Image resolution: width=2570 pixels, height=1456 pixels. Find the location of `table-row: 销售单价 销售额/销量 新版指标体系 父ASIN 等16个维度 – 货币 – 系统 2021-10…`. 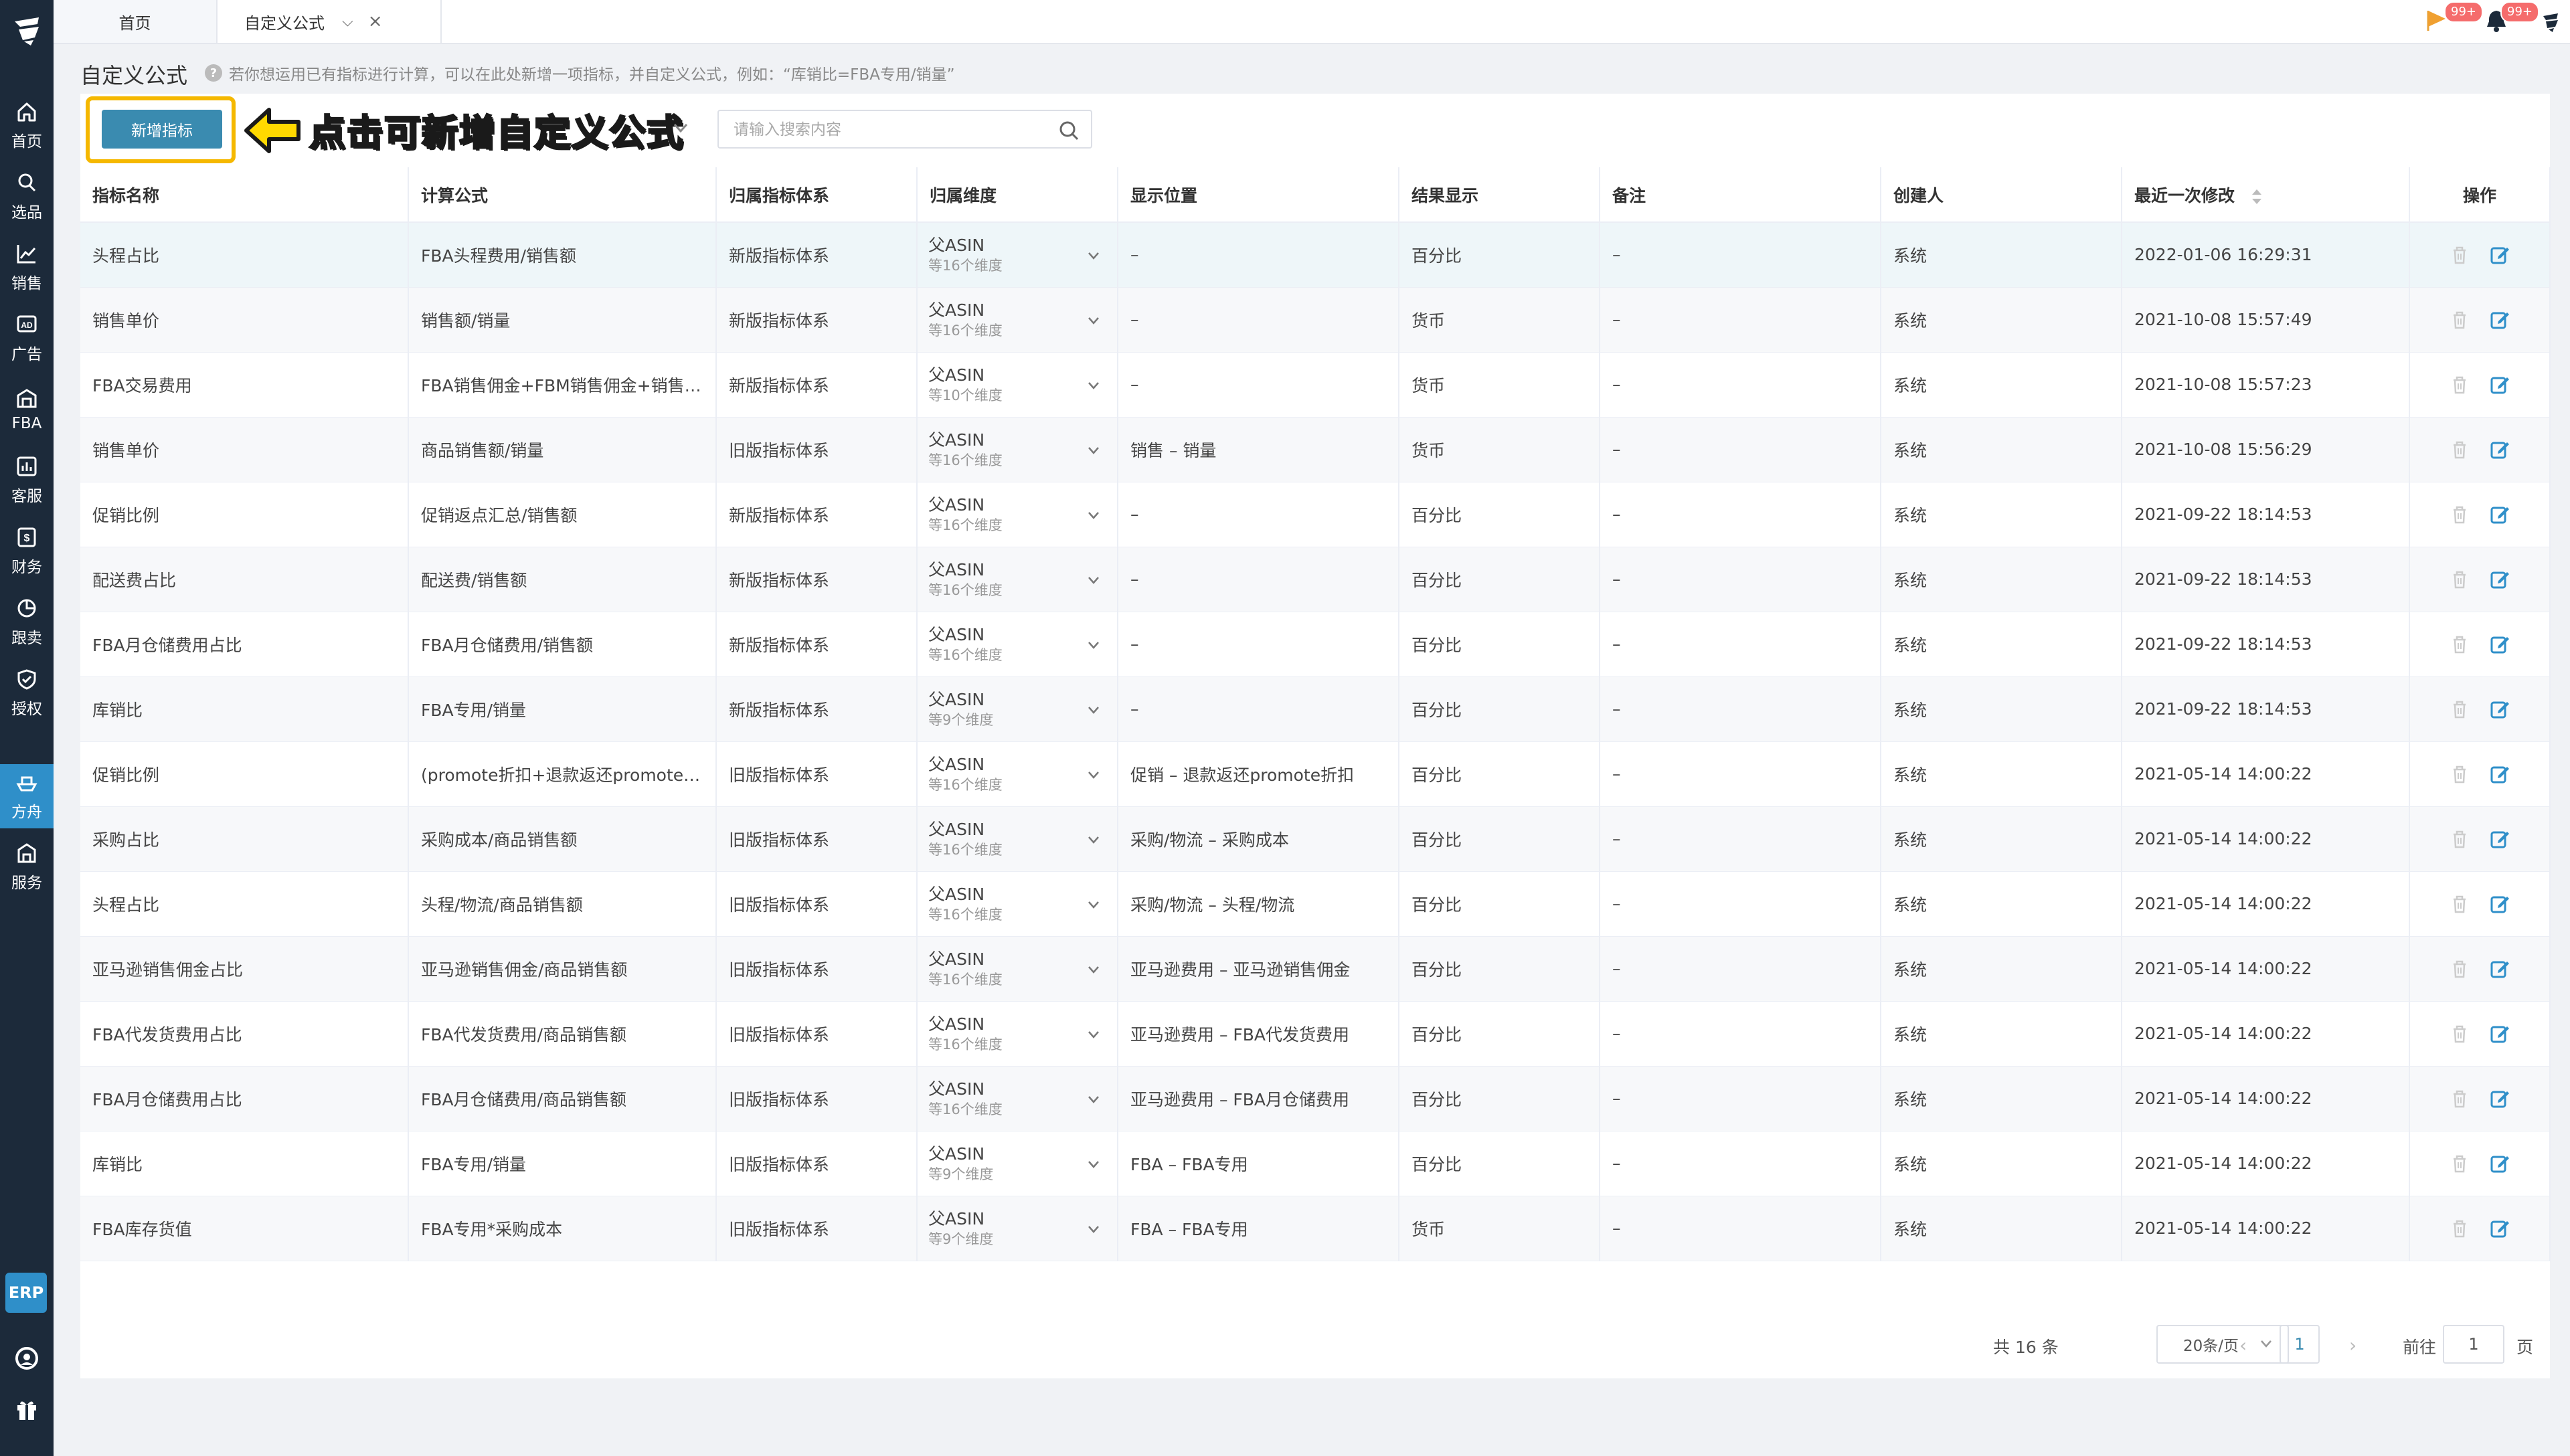

table-row: 销售单价 销售额/销量 新版指标体系 父ASIN 等16个维度 – 货币 – 系统 2021-10… is located at coordinates (1316, 320).